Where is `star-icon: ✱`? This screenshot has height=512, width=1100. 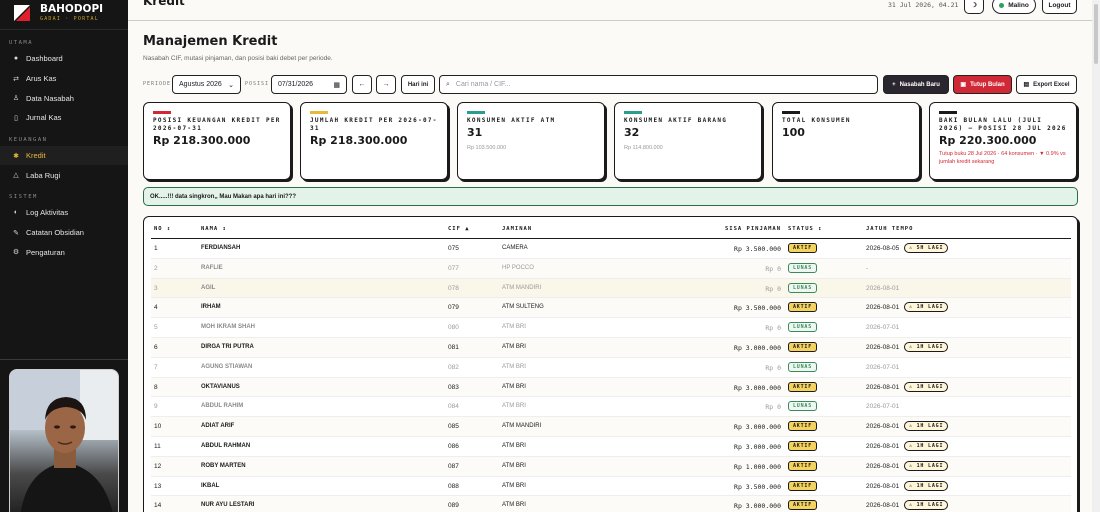 star-icon: ✱ is located at coordinates (16, 156).